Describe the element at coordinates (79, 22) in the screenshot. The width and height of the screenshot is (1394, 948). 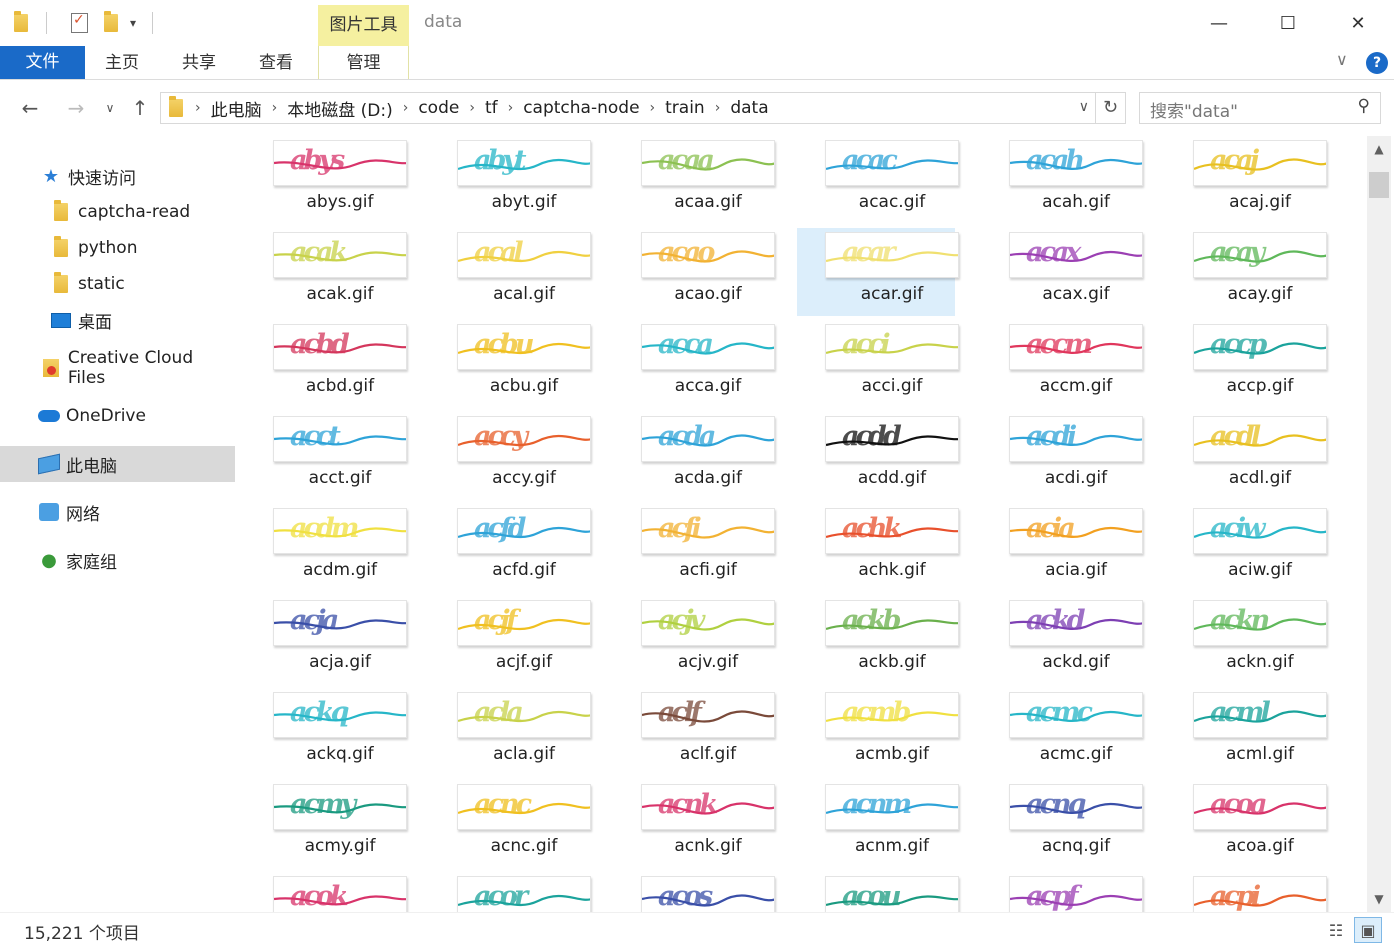
I see `properties-icon` at that location.